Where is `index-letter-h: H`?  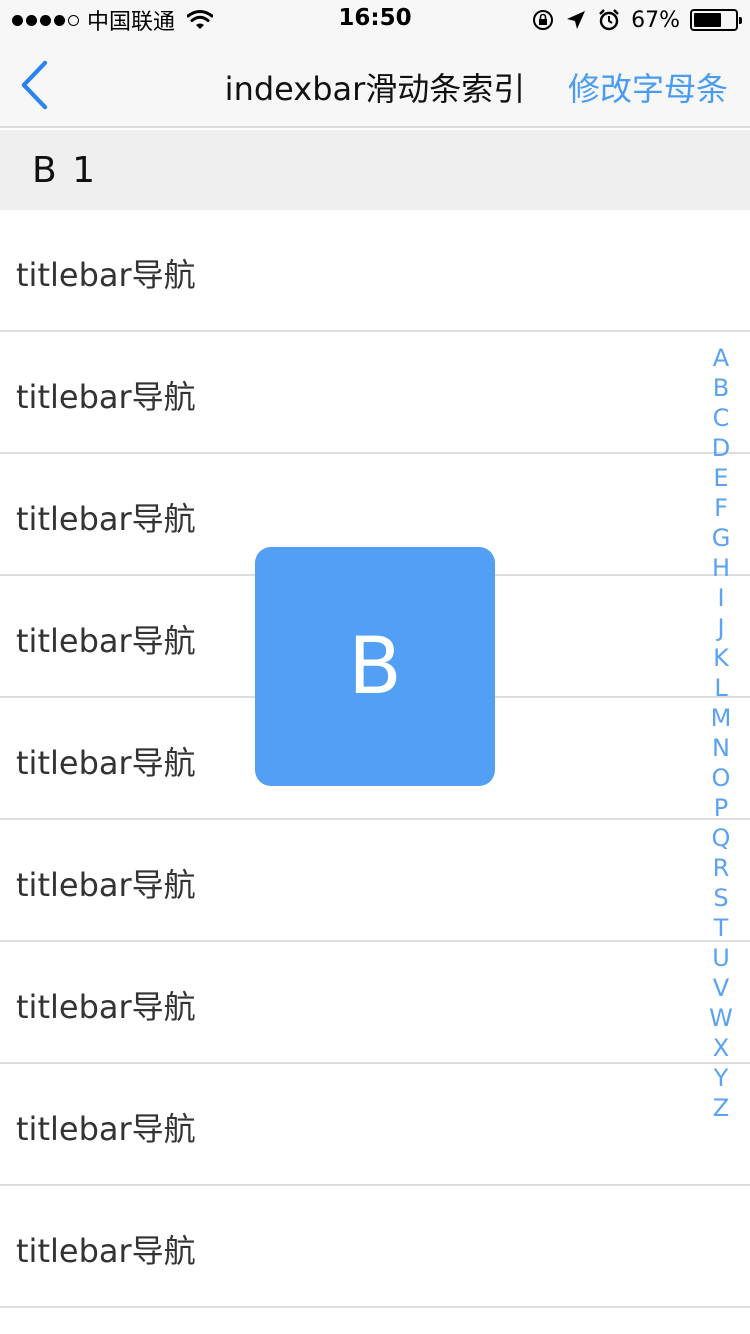 index-letter-h: H is located at coordinates (721, 568).